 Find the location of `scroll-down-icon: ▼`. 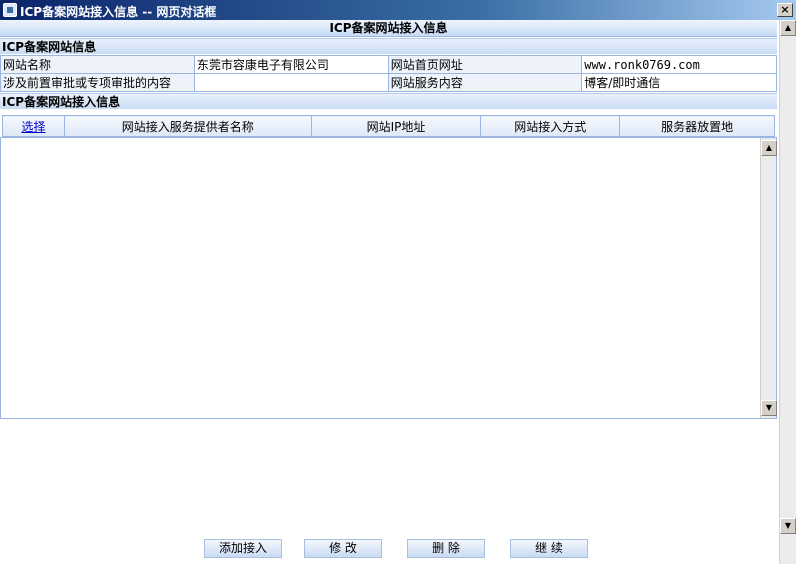

scroll-down-icon: ▼ is located at coordinates (769, 408).